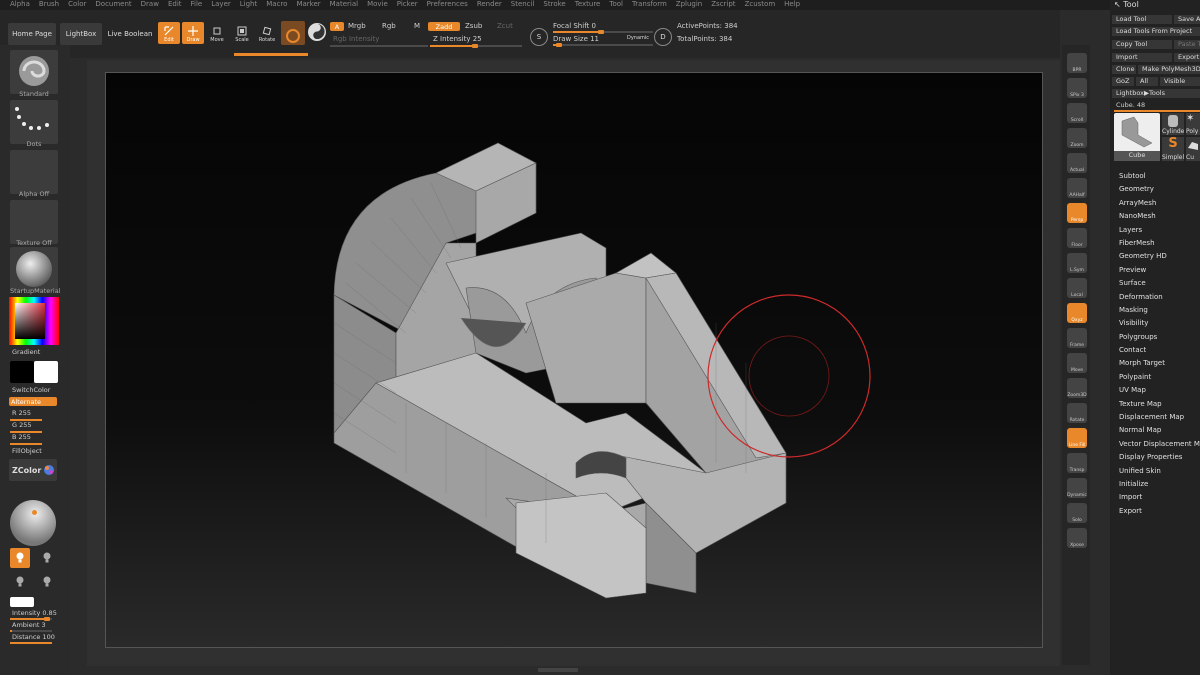 The image size is (1200, 675). What do you see at coordinates (1159, 377) in the screenshot?
I see `tool-section-polypaint: Polypaint` at bounding box center [1159, 377].